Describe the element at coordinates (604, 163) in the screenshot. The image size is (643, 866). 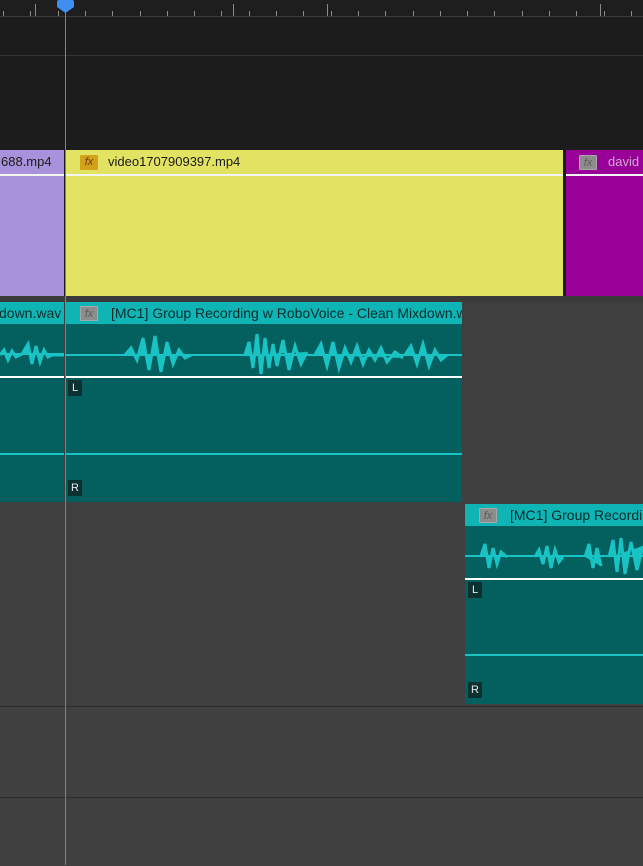
I see `video-clip-next-header: fx david` at that location.